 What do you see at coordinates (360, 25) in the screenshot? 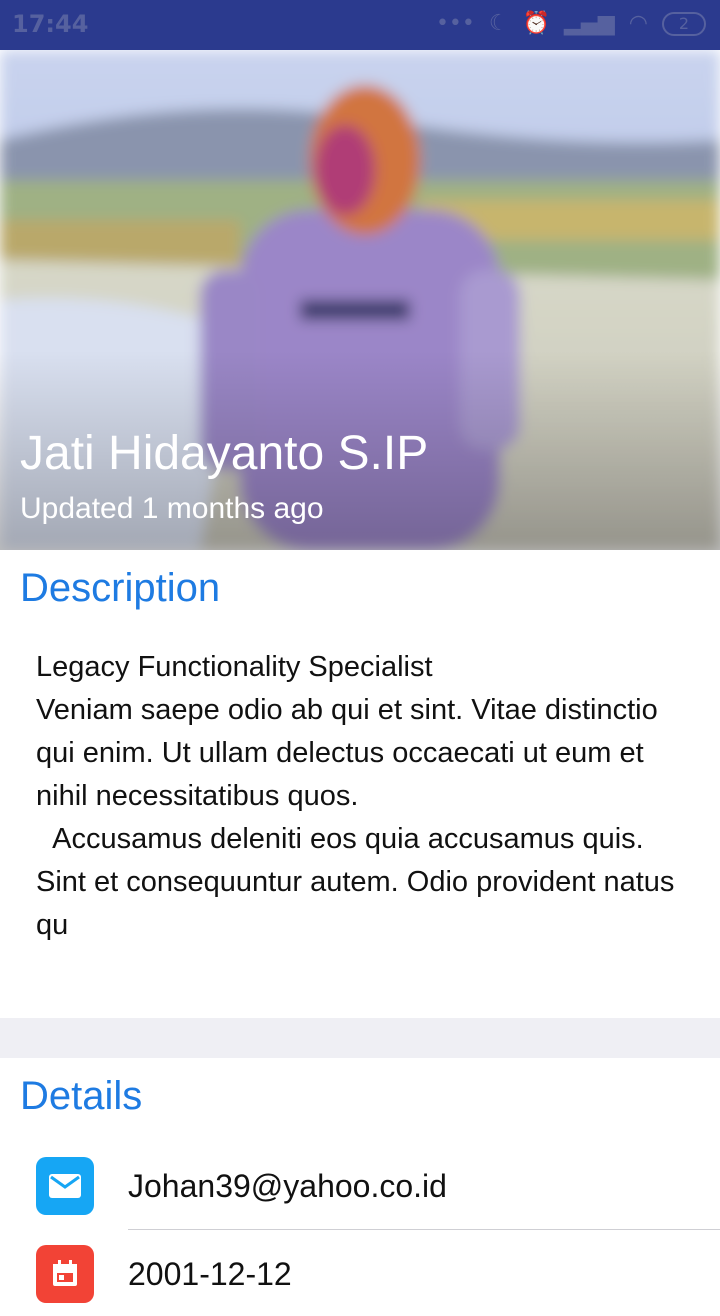
I see `status-bar: 17:44 ••• ☾ ⏰ ▂▄▆ ◠ 2` at bounding box center [360, 25].